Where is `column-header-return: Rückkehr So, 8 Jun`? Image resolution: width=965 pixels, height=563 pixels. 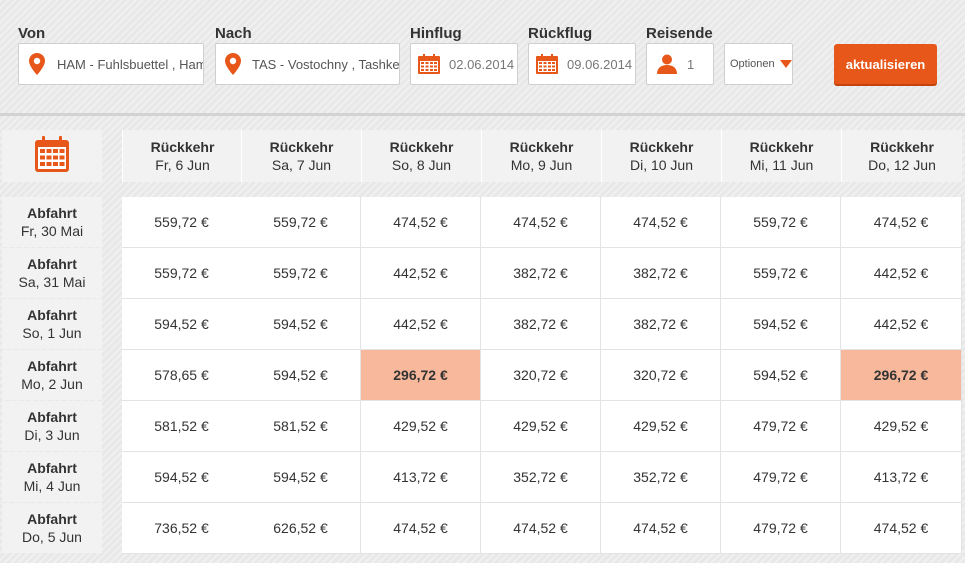 column-header-return: Rückkehr So, 8 Jun is located at coordinates (421, 156).